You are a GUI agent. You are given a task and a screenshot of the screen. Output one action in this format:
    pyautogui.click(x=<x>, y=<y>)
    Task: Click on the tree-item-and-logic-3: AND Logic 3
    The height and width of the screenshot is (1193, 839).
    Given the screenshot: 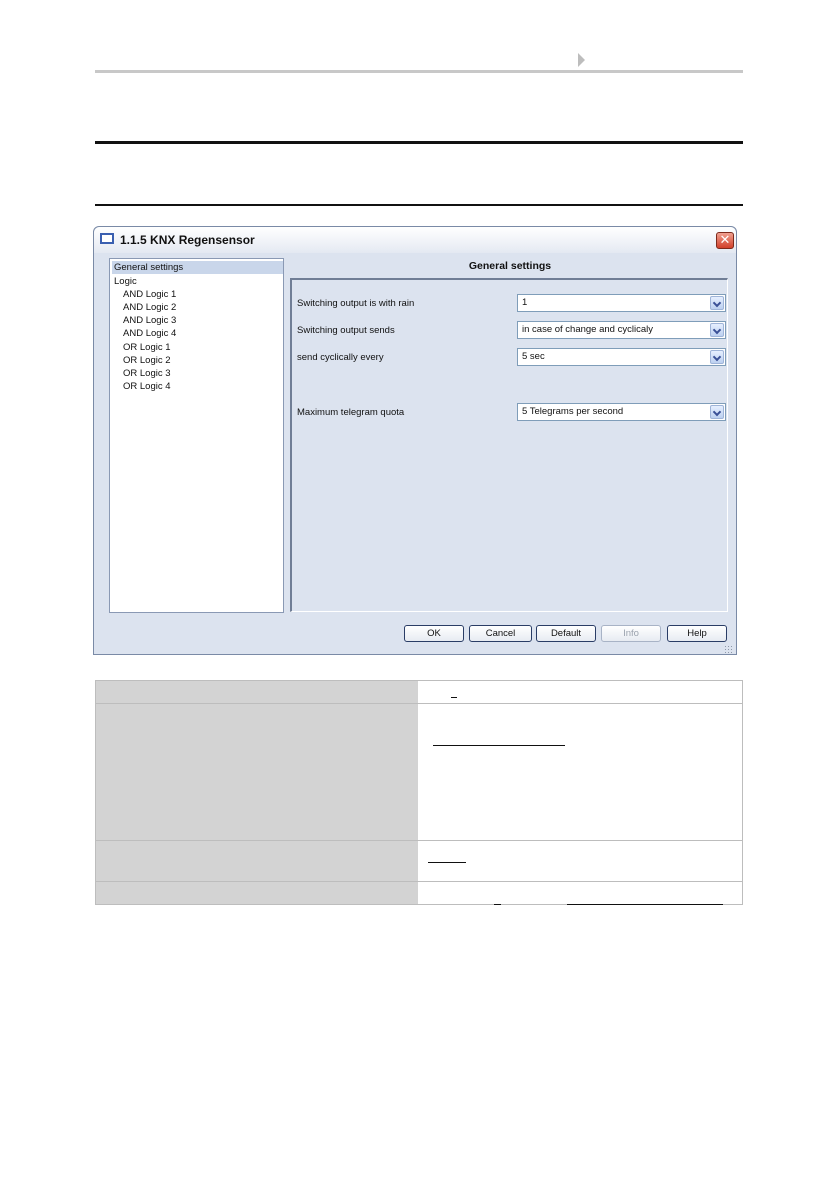 What is the action you would take?
    pyautogui.click(x=149, y=320)
    